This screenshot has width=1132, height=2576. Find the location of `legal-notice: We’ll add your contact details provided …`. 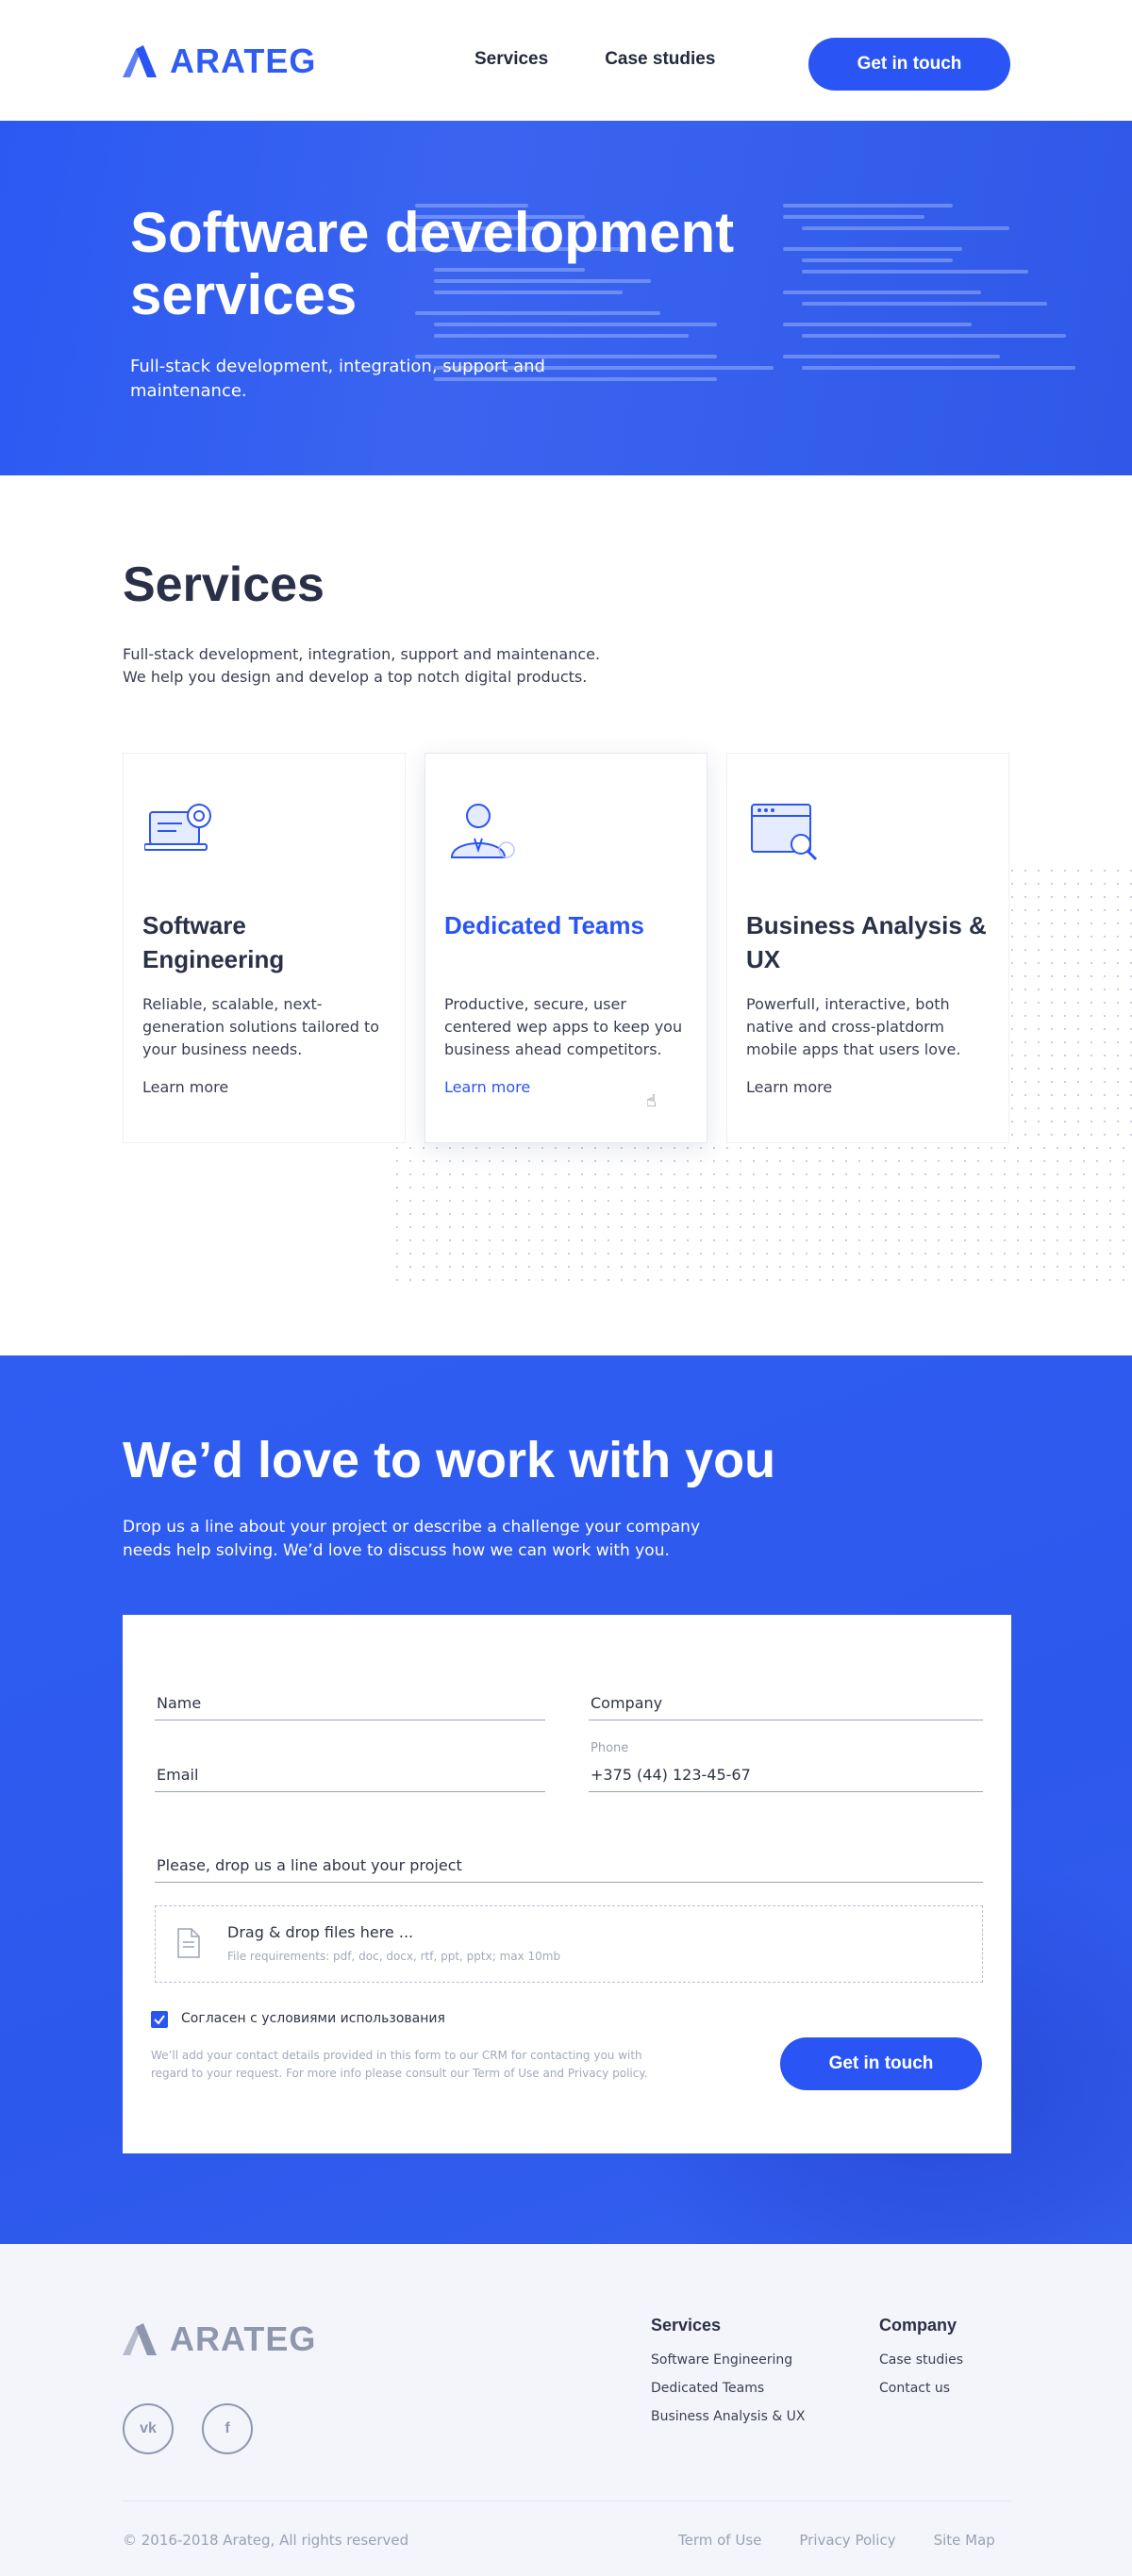

legal-notice: We’ll add your contact details provided … is located at coordinates (399, 2064).